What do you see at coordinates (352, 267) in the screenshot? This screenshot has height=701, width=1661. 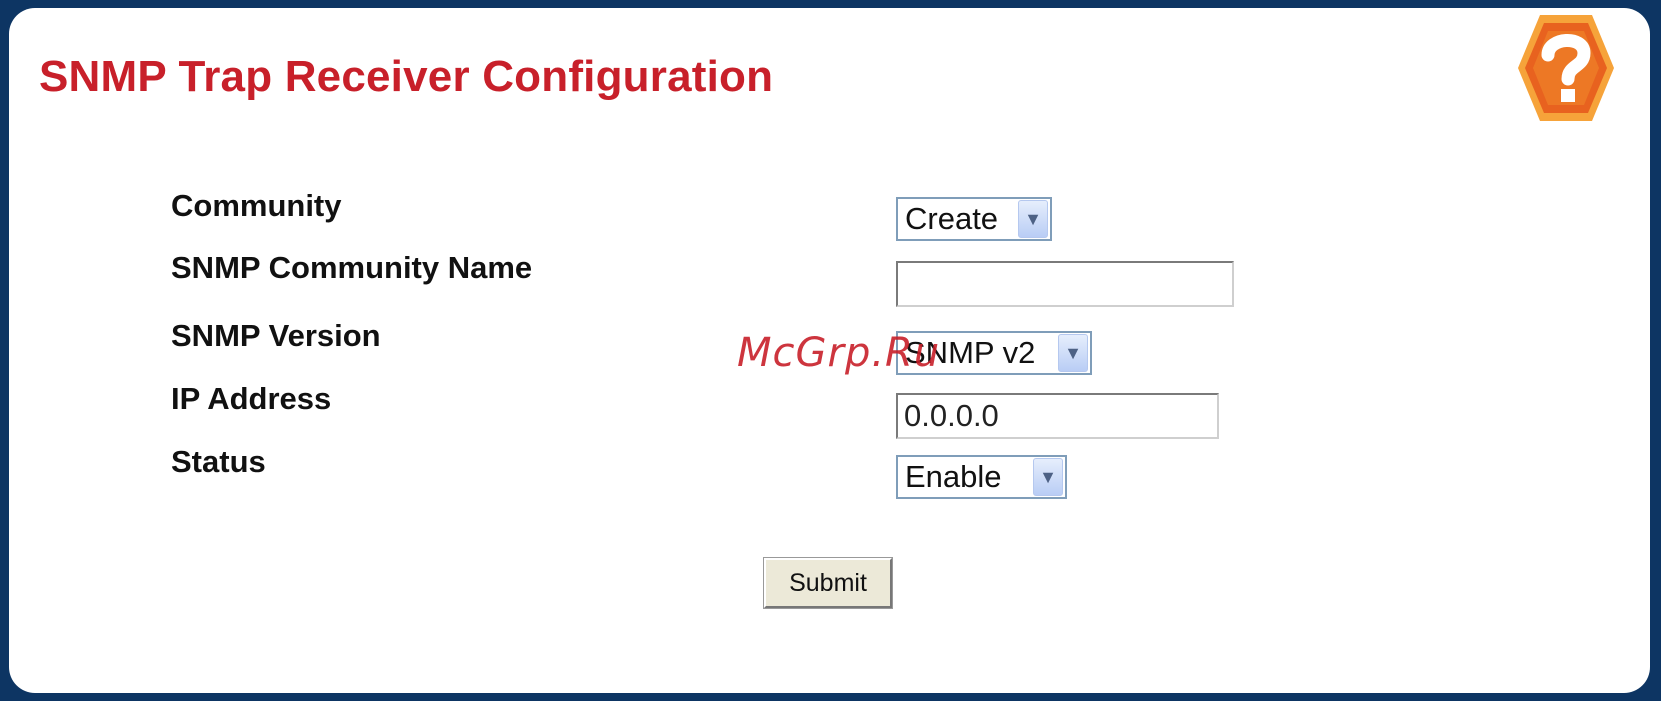 I see `community-name-label: SNMP Community Name` at bounding box center [352, 267].